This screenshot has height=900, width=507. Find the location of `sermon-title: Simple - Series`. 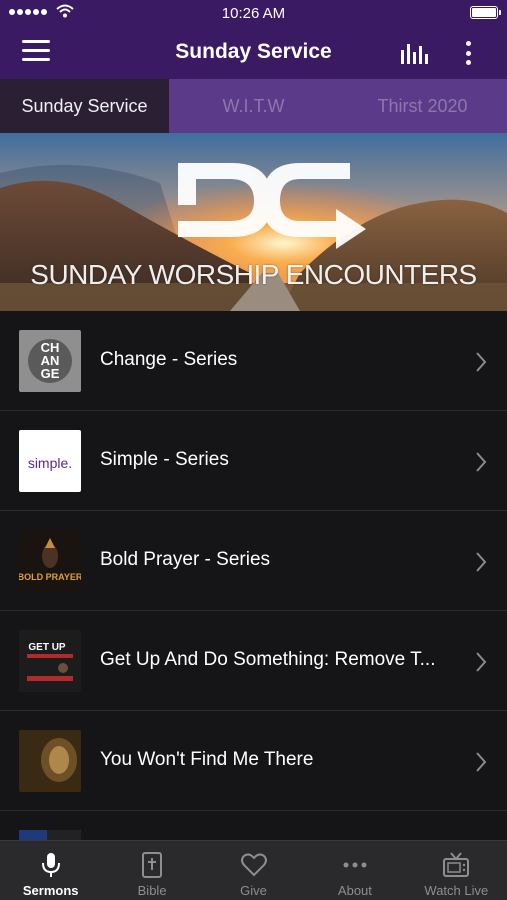

sermon-title: Simple - Series is located at coordinates (164, 459).